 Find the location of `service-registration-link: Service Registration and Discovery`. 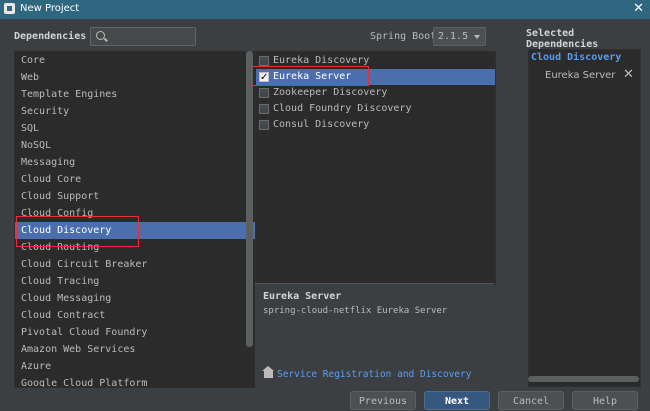

service-registration-link: Service Registration and Discovery is located at coordinates (374, 374).